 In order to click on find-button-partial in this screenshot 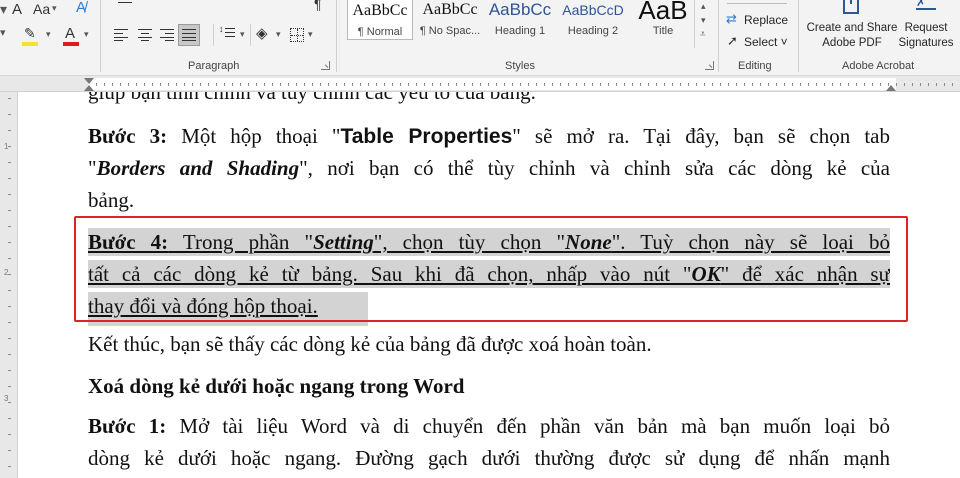, I will do `click(757, 2)`.